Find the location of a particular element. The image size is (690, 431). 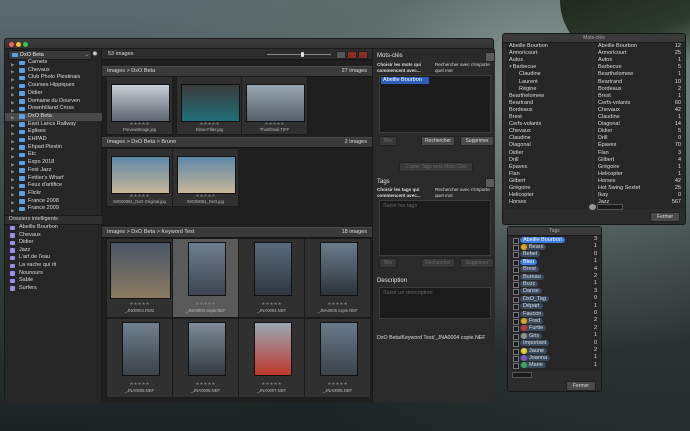

folder-item: ▶ Downhilland Cross is located at coordinates (53, 109).